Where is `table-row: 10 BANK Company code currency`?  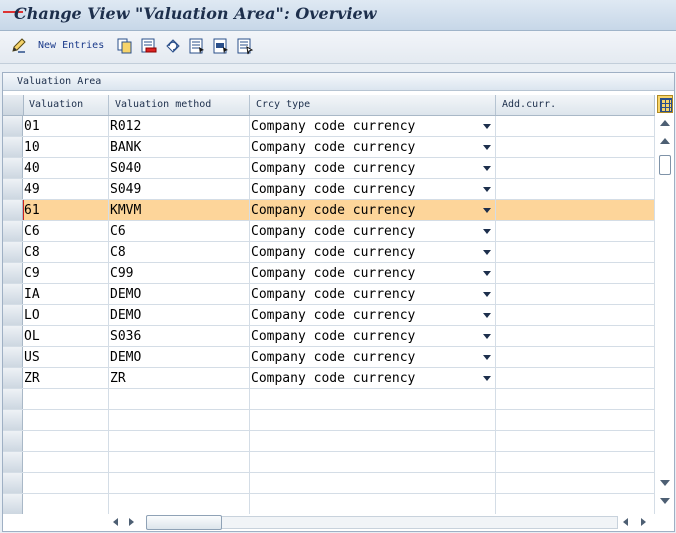 table-row: 10 BANK Company code currency is located at coordinates (329, 147).